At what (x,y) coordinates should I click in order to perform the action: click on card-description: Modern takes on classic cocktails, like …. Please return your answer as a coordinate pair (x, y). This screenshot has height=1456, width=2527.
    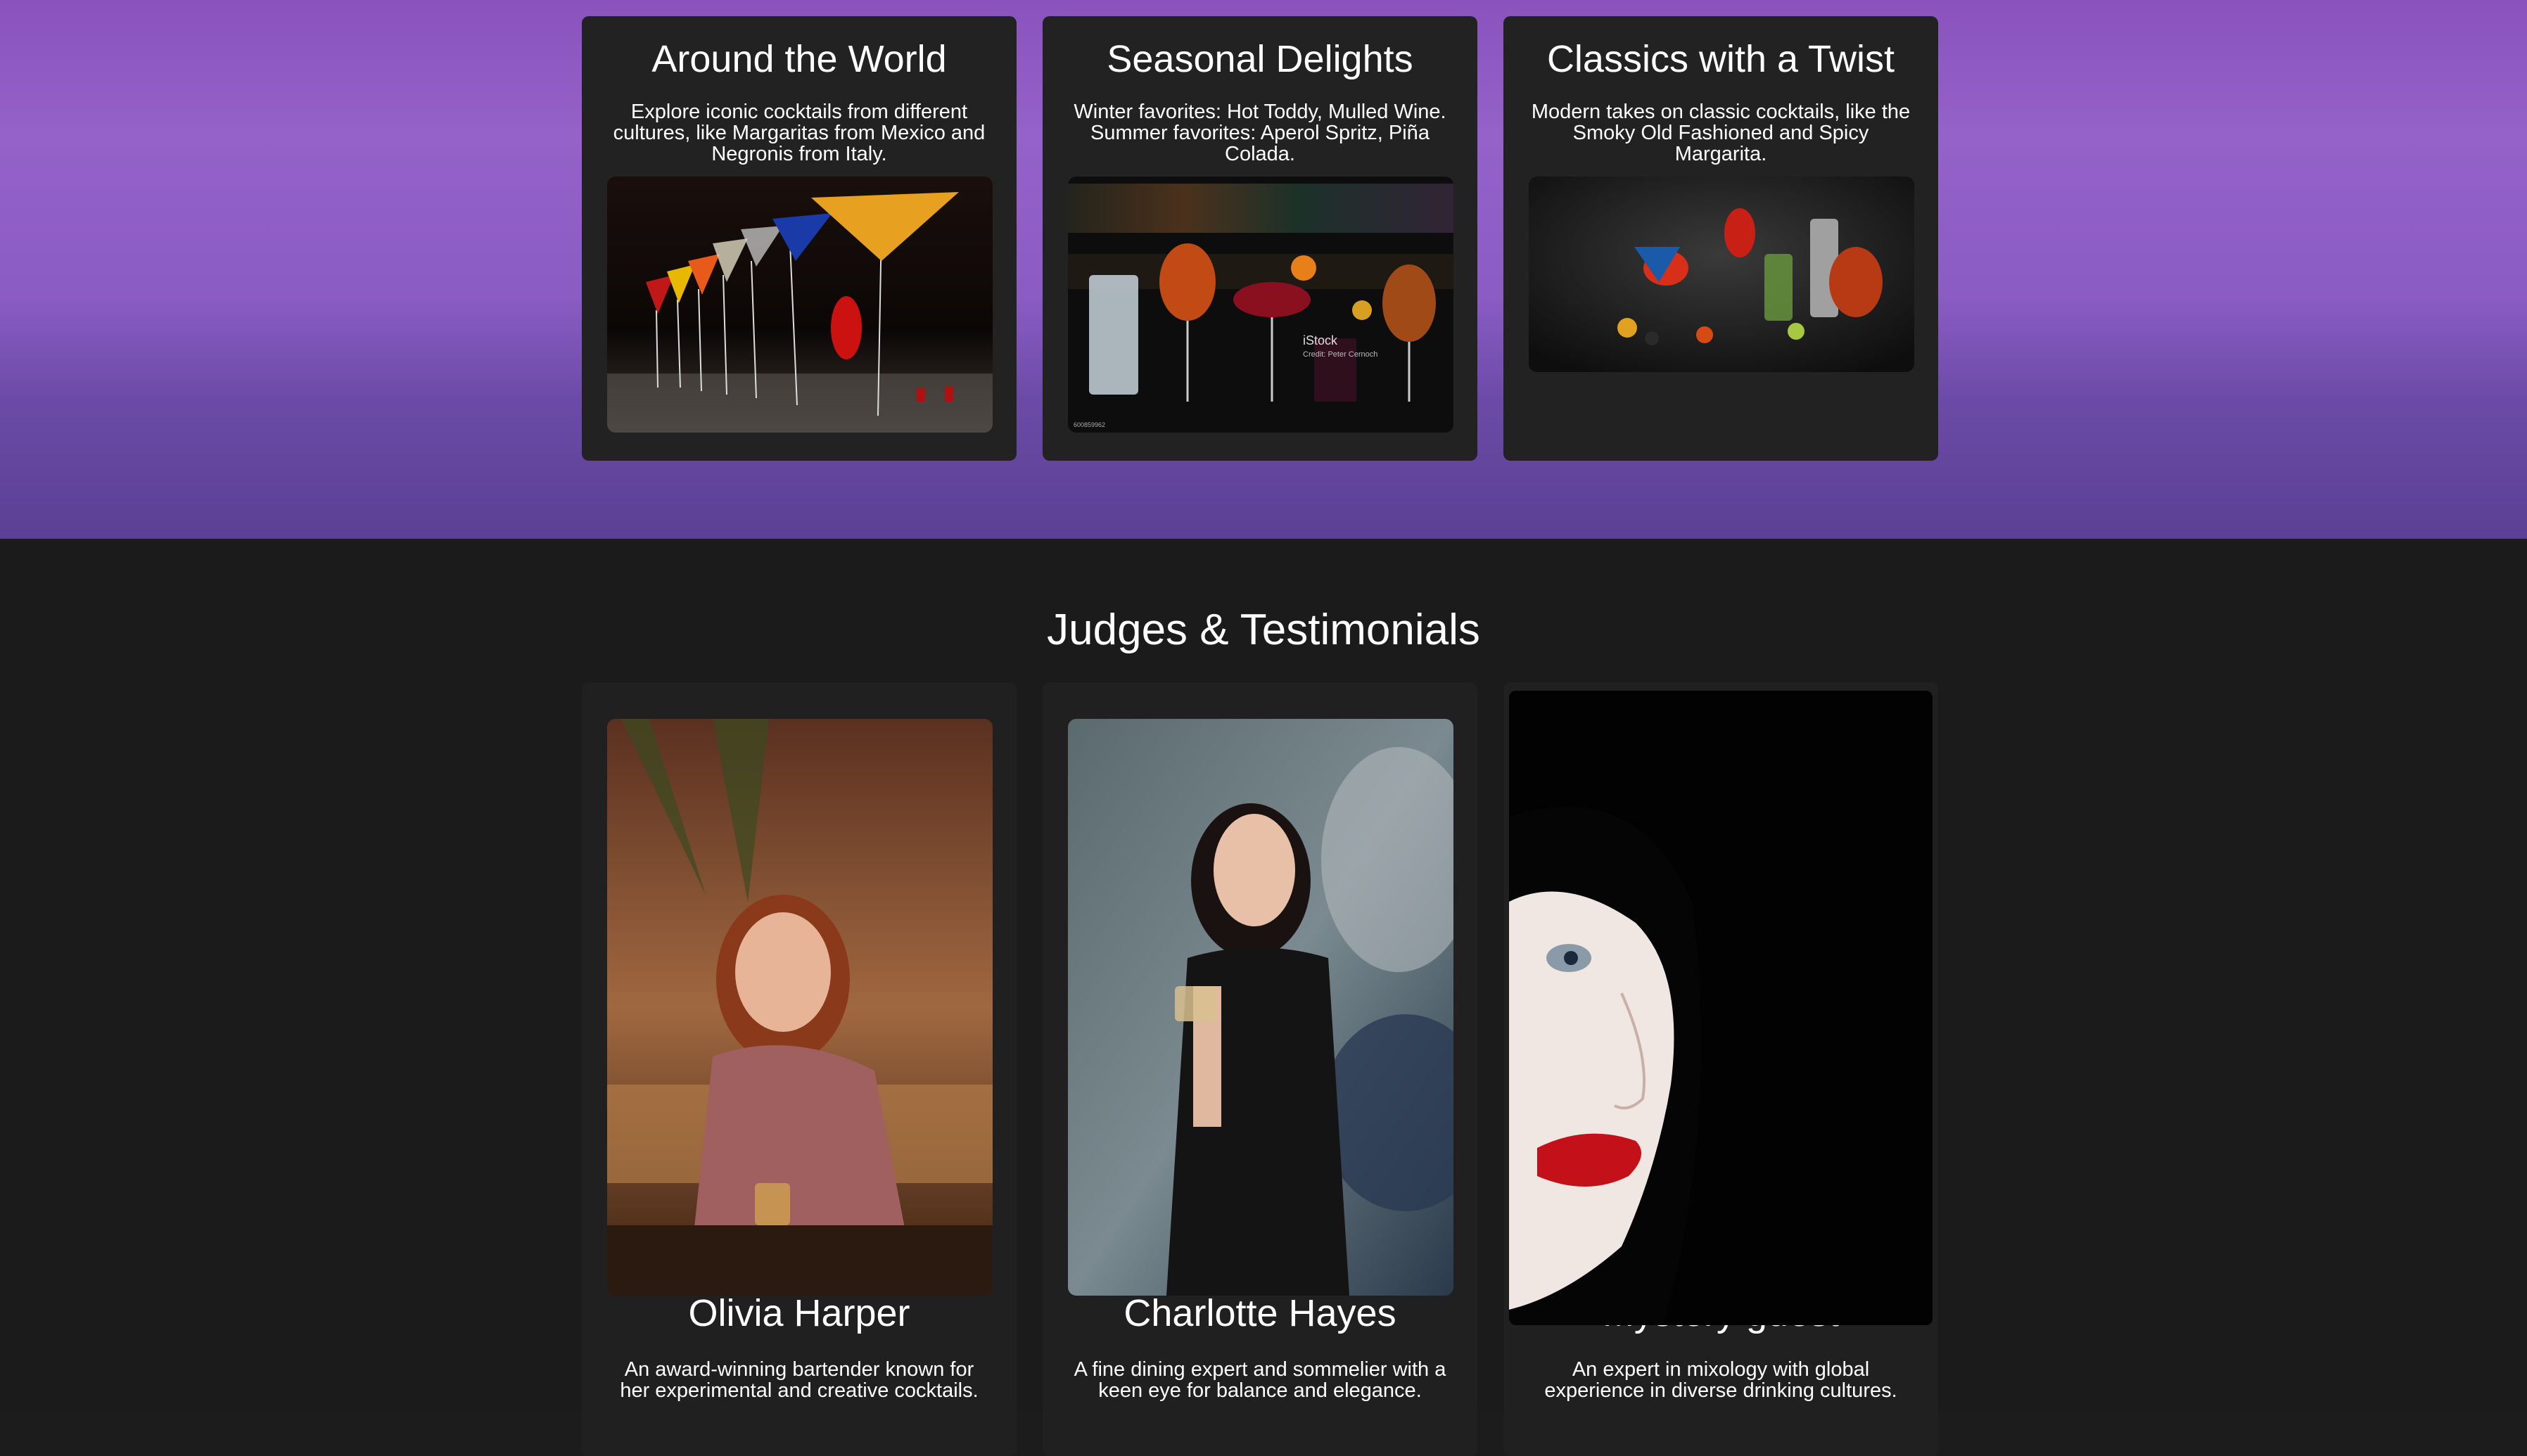
    Looking at the image, I should click on (1721, 133).